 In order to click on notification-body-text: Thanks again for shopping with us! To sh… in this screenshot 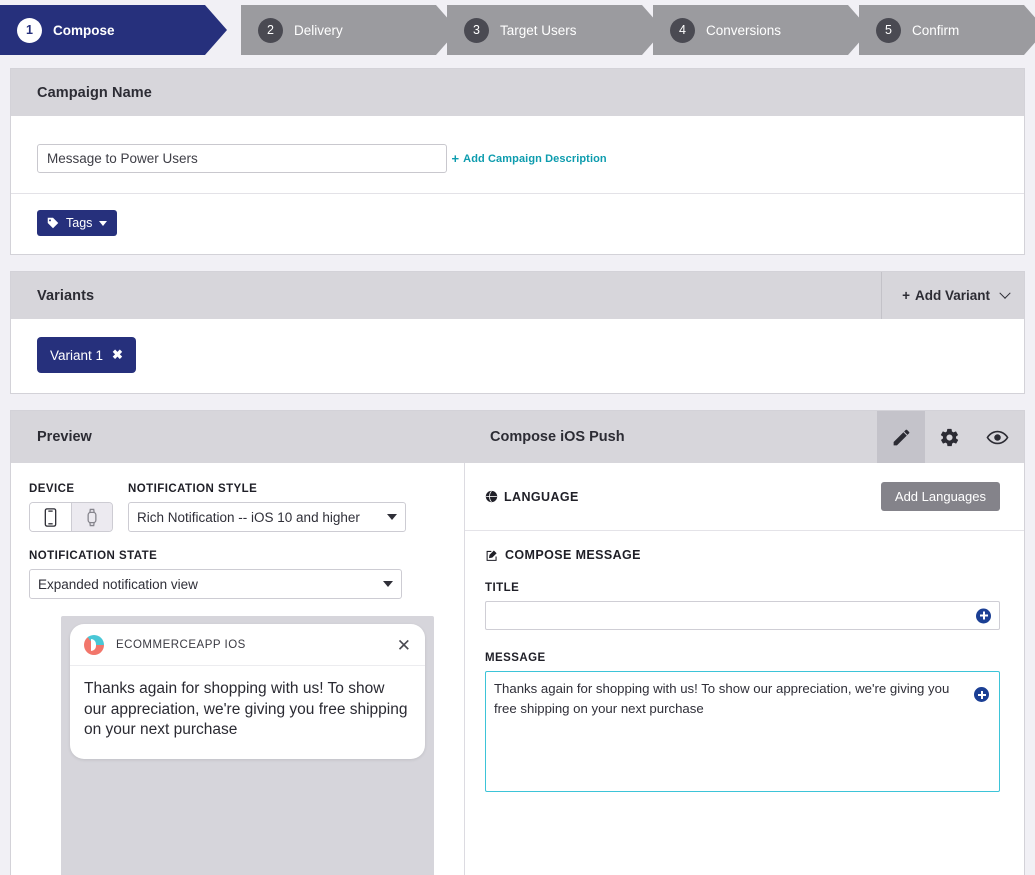, I will do `click(246, 709)`.